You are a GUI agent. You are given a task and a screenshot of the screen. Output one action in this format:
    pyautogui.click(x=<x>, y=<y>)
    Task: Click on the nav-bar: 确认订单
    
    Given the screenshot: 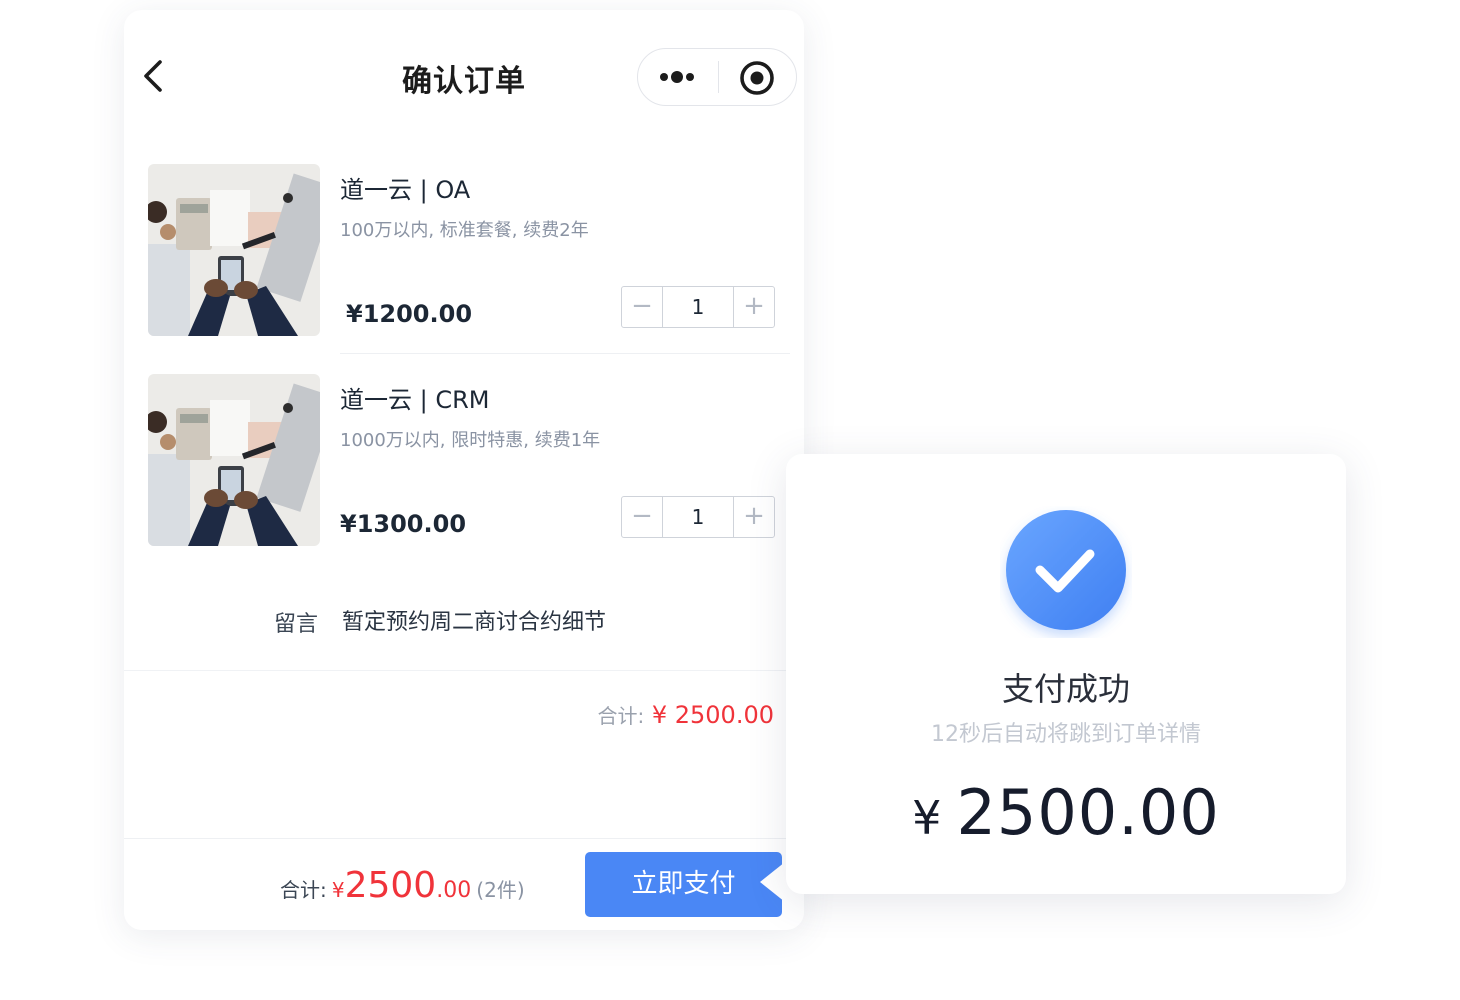 What is the action you would take?
    pyautogui.click(x=464, y=80)
    